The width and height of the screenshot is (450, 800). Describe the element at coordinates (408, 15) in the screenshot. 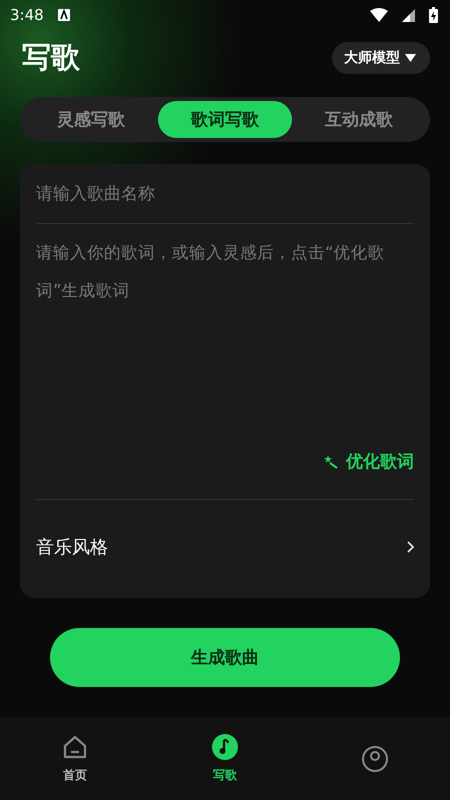

I see `signal-icon` at that location.